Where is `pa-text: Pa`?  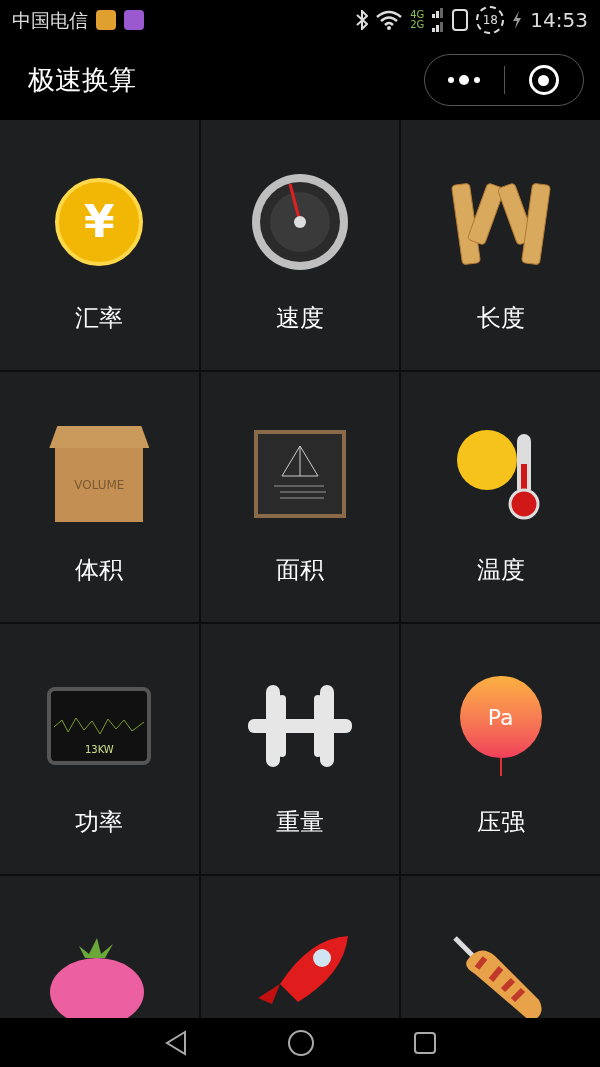 pa-text: Pa is located at coordinates (500, 717).